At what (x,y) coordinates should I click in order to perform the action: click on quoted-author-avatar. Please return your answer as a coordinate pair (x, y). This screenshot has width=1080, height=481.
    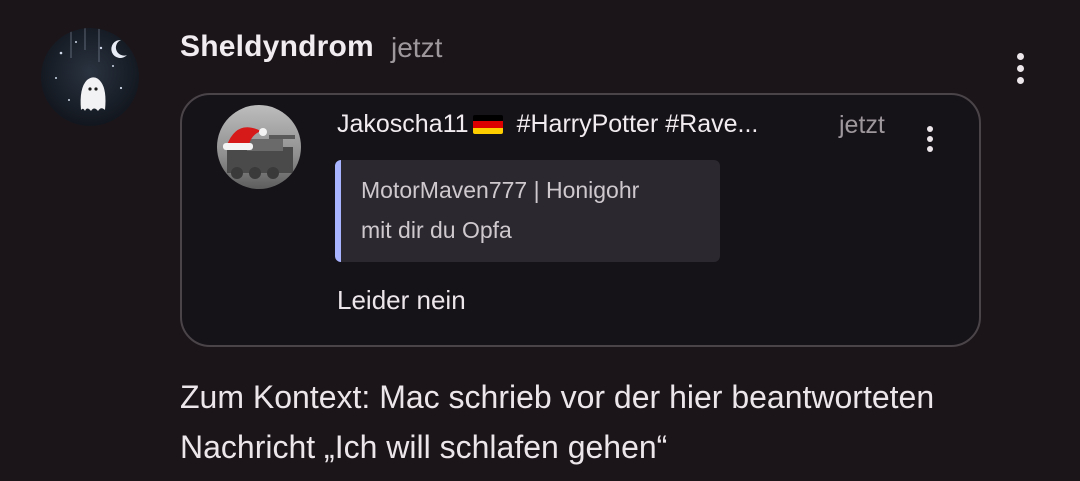
    Looking at the image, I should click on (259, 147).